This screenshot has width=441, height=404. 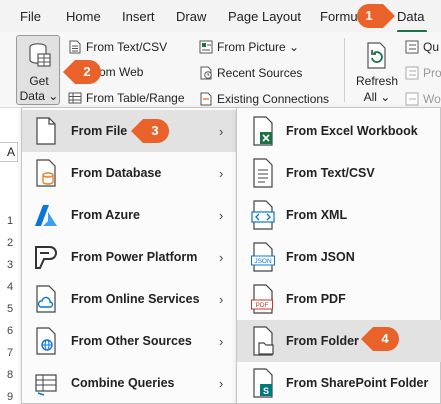 I want to click on from-table-range-ribbon-button: From Table/Range, so click(x=126, y=98).